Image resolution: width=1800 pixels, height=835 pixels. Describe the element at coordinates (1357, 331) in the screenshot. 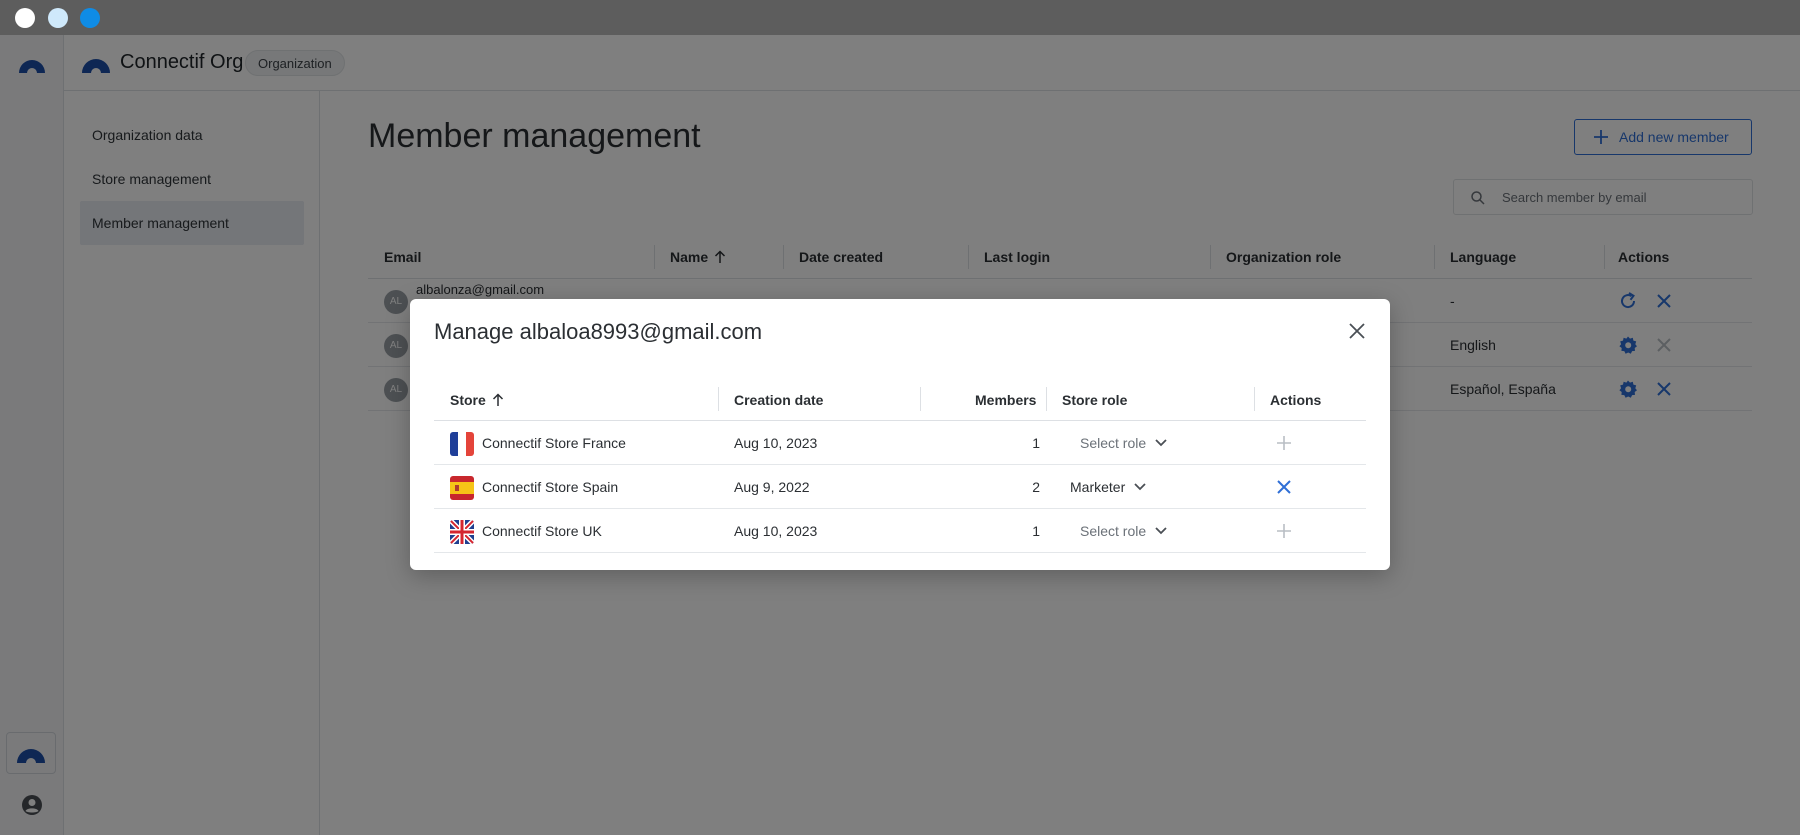

I see `close-icon` at that location.